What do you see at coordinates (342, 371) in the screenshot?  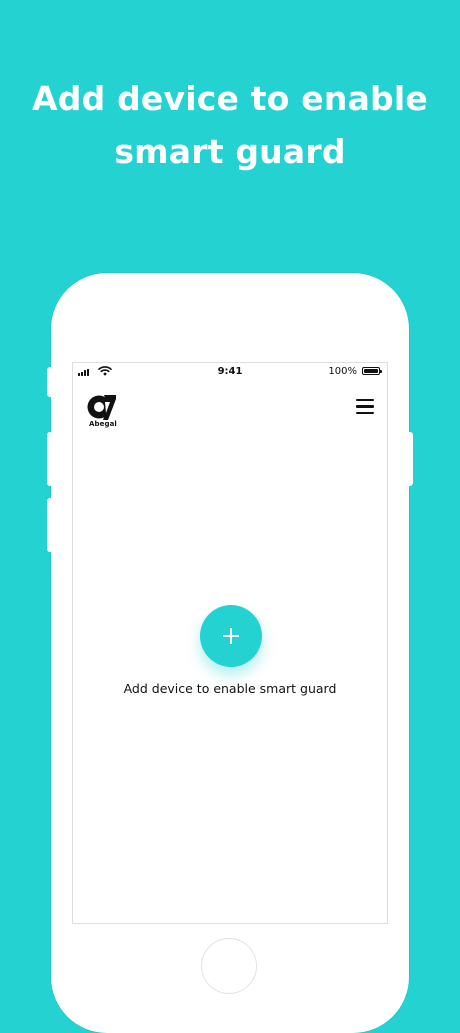 I see `battery-percent: 100%` at bounding box center [342, 371].